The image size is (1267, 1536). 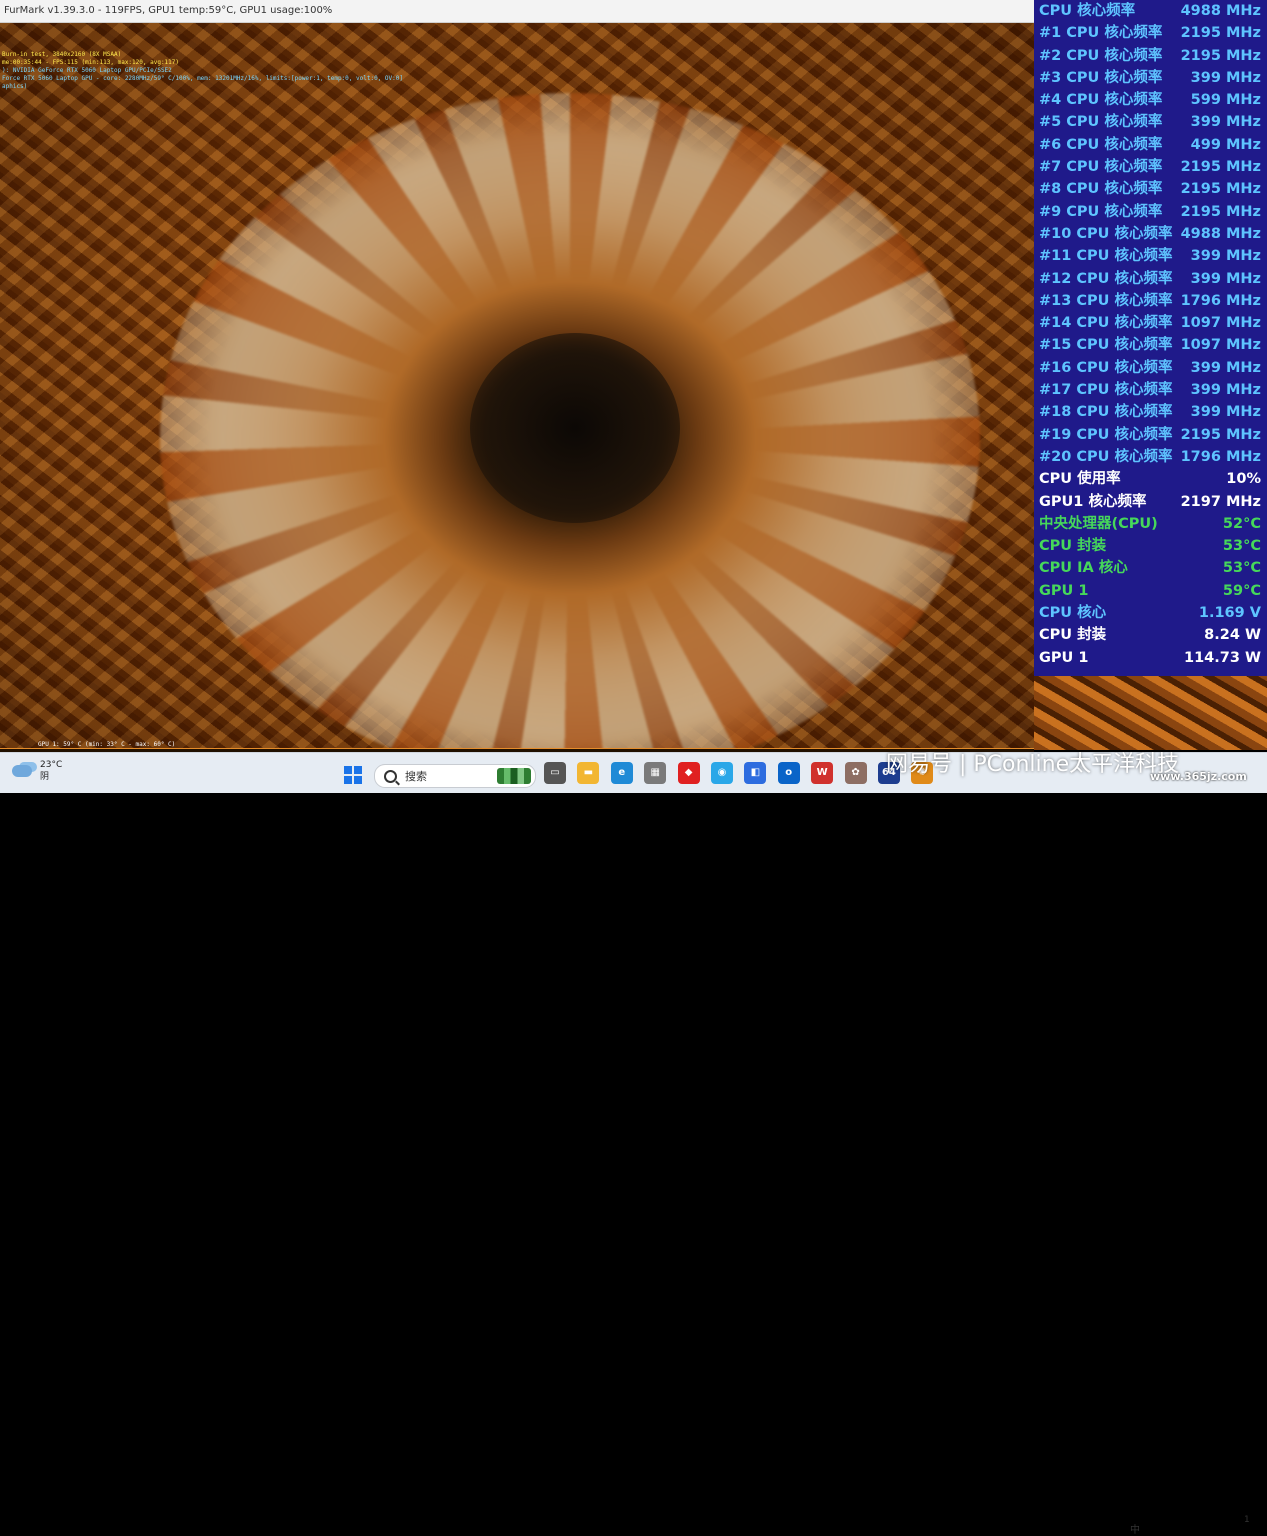 What do you see at coordinates (1106, 390) in the screenshot?
I see `sensor-label: #17 CPU 核心频率` at bounding box center [1106, 390].